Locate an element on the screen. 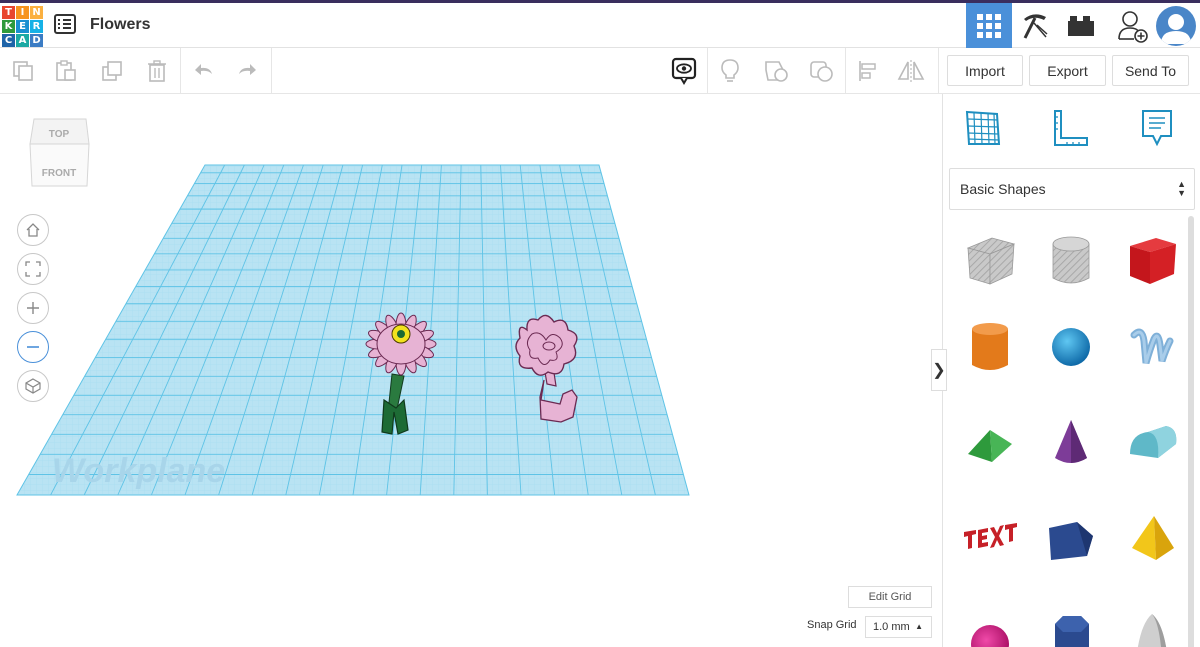 This screenshot has height=647, width=1200. home-view-button is located at coordinates (33, 230).